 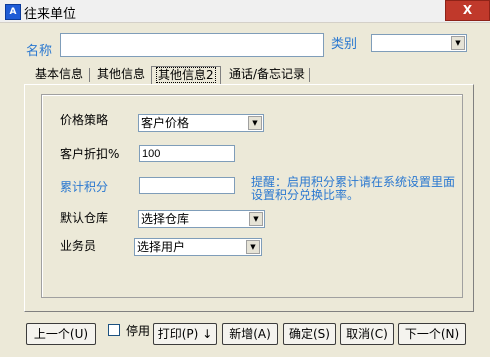 I want to click on window-title: 往来单位, so click(x=50, y=14).